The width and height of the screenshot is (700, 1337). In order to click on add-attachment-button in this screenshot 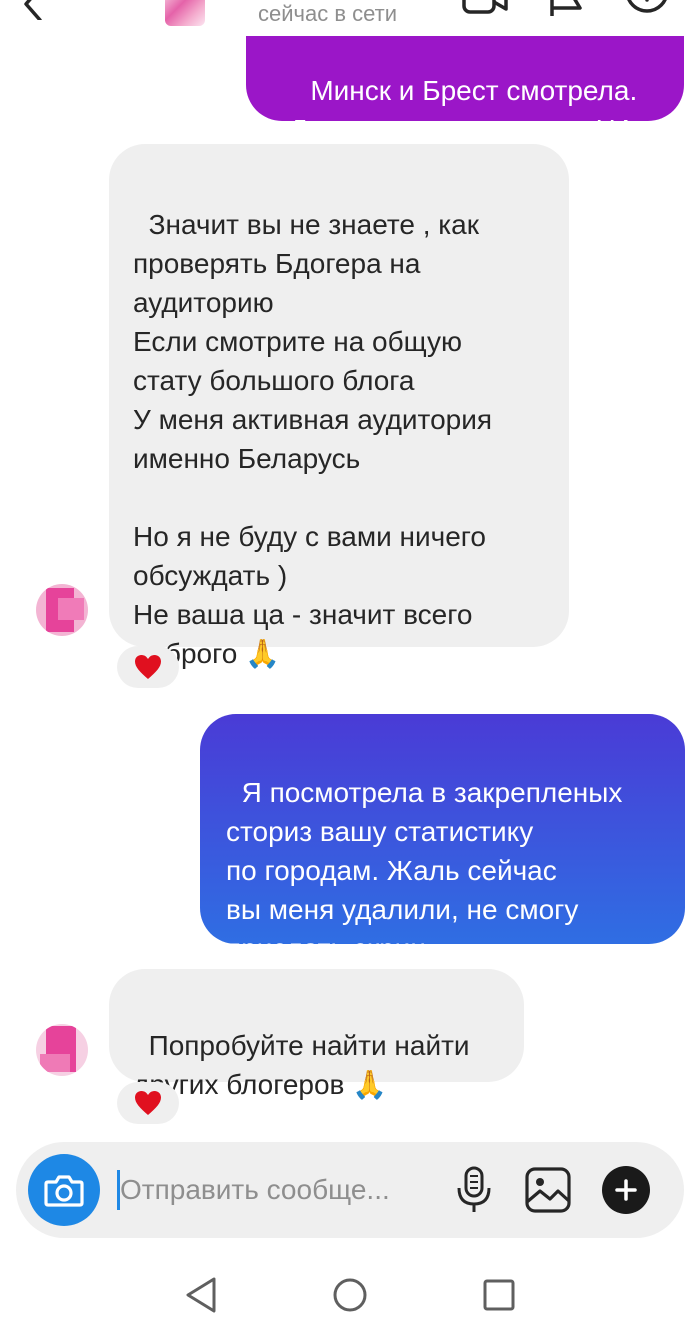, I will do `click(626, 1190)`.